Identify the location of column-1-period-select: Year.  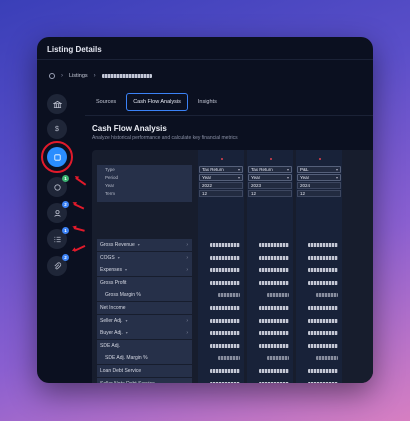
(221, 177).